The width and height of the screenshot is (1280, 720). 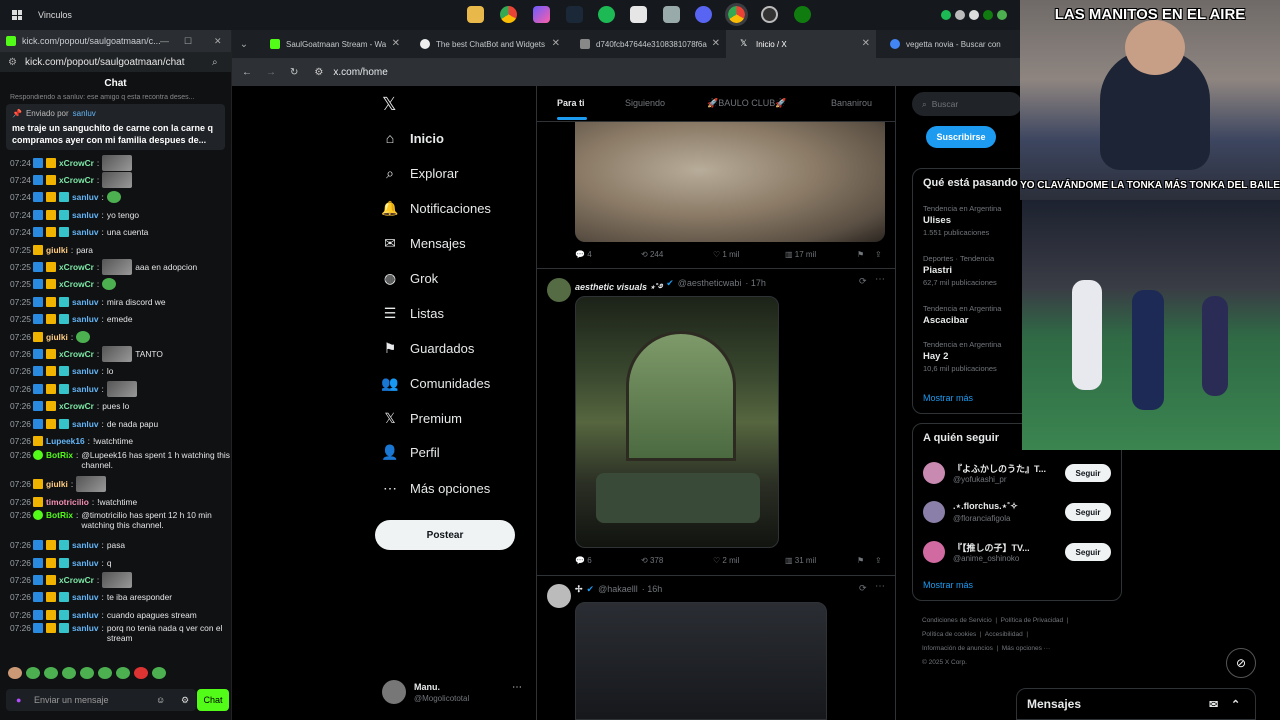 What do you see at coordinates (677, 254) in the screenshot?
I see `repost-action: ⟲ 244` at bounding box center [677, 254].